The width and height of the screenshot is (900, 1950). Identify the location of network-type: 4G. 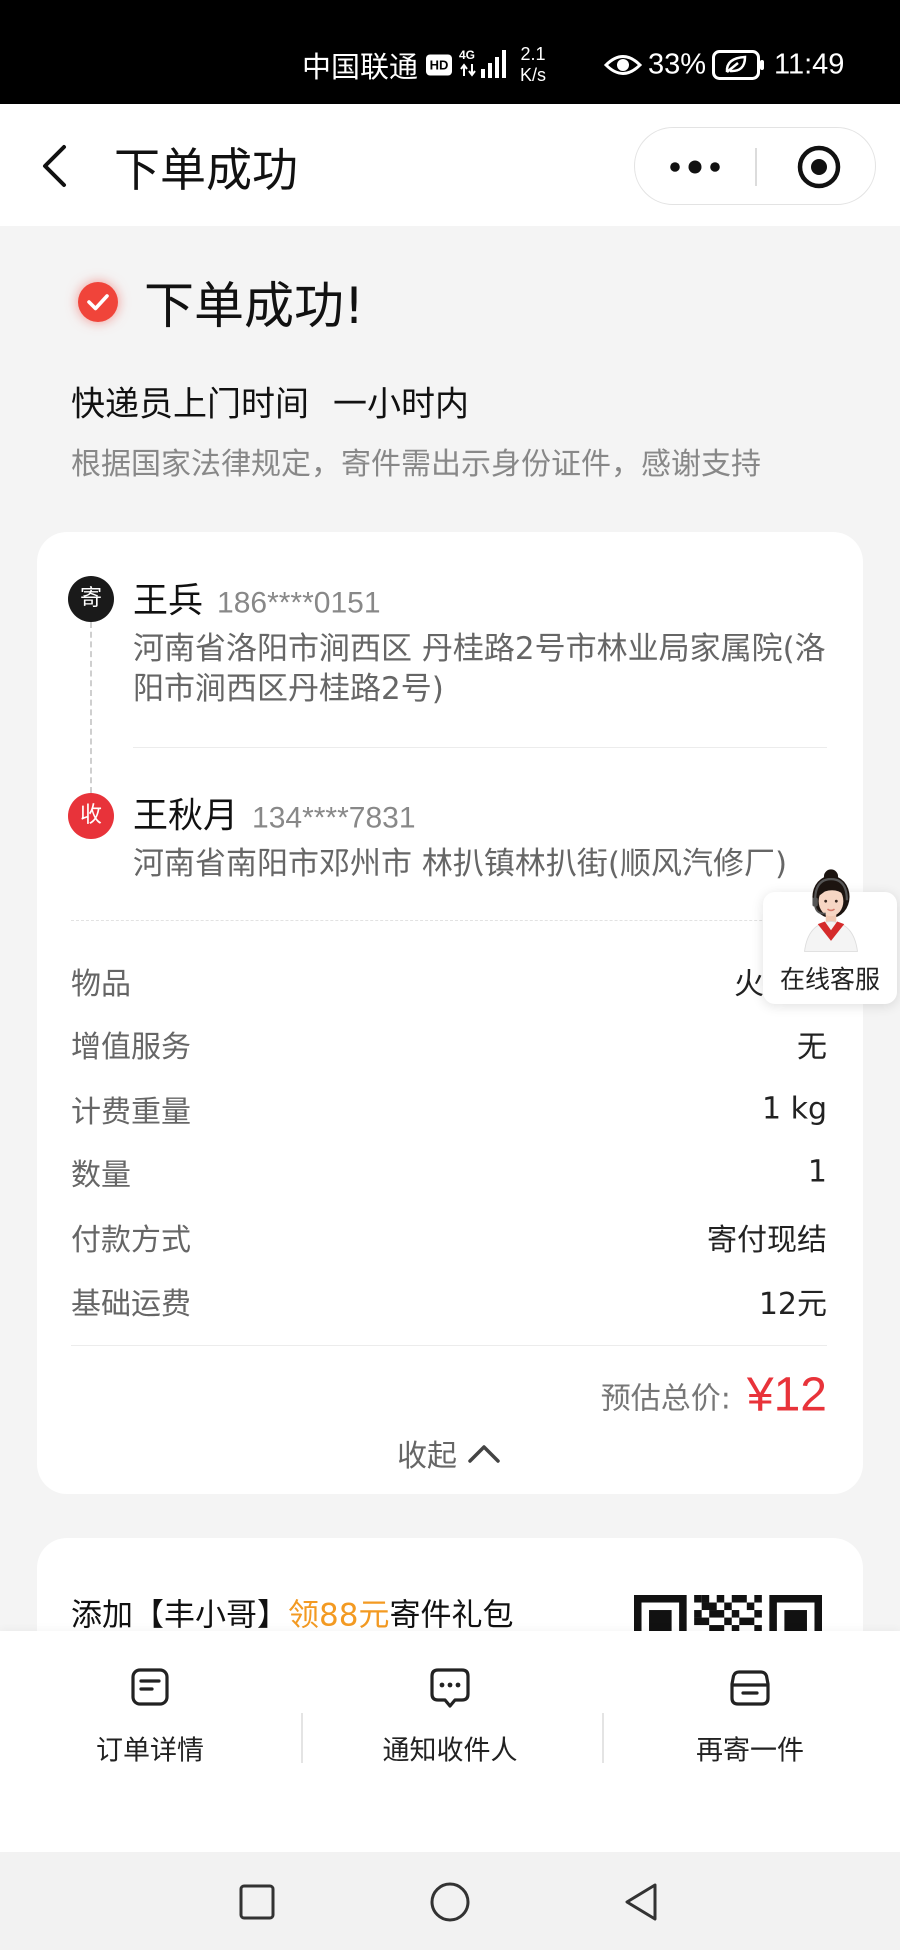
(467, 55).